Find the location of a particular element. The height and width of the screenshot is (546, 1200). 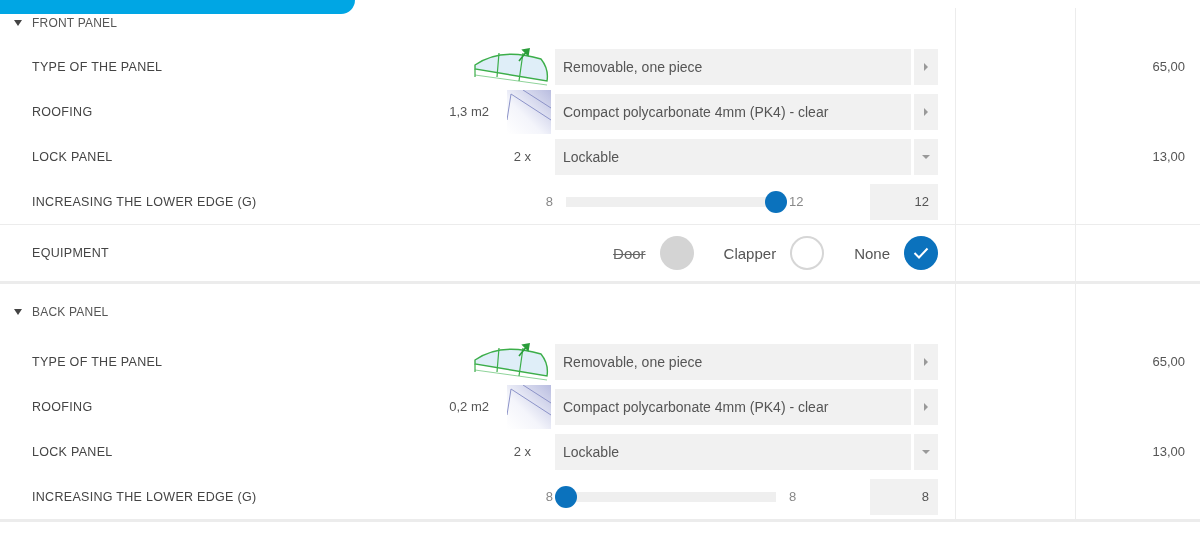

value-field: 8 is located at coordinates (904, 496).